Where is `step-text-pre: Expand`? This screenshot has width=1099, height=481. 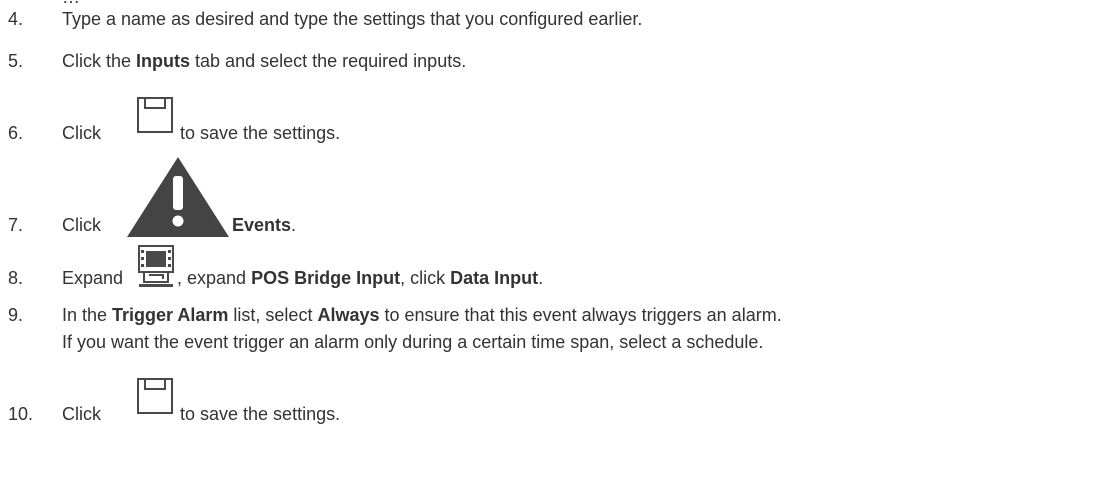
step-text-pre: Expand is located at coordinates (93, 278).